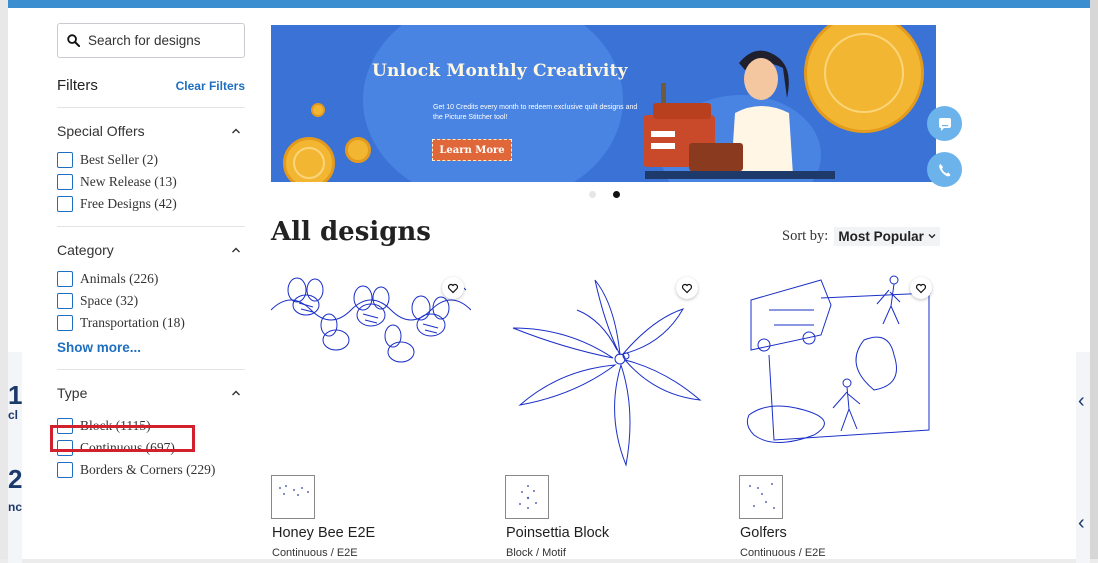 The image size is (1098, 563). What do you see at coordinates (1083, 457) in the screenshot?
I see `background-page-right: ‹ ‹` at bounding box center [1083, 457].